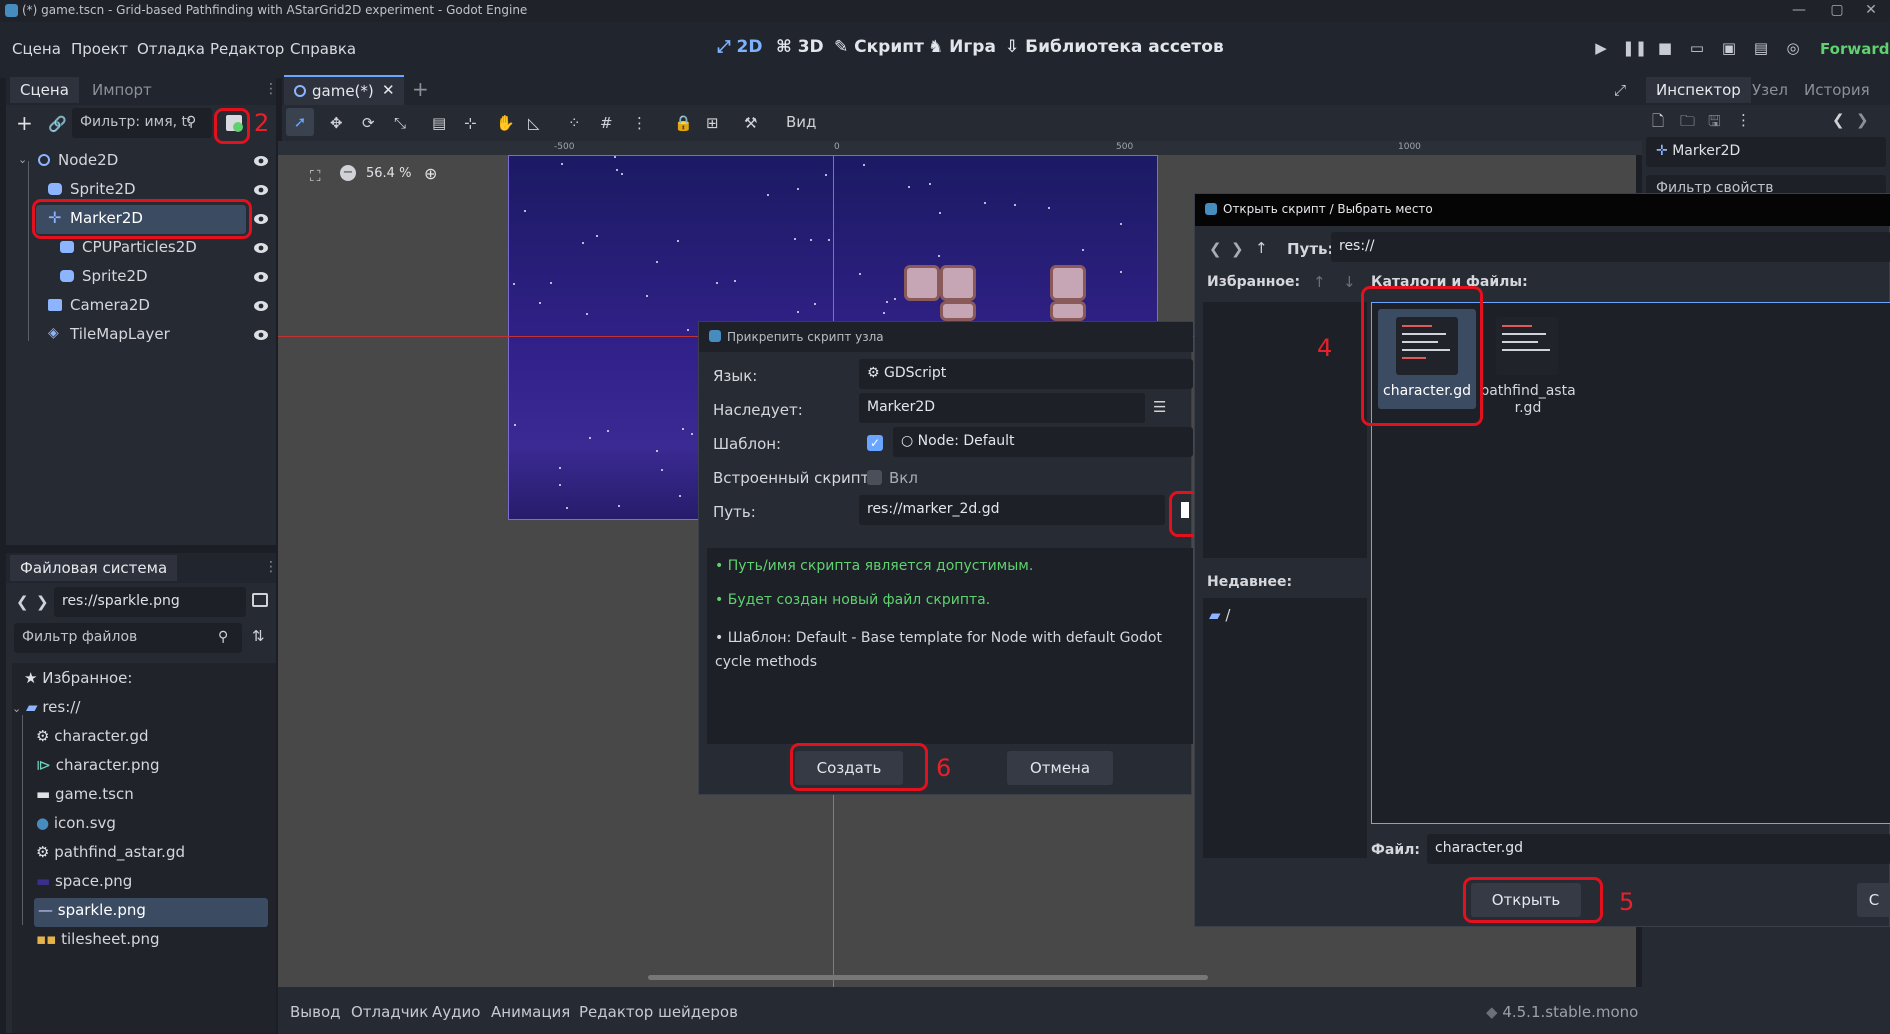 The width and height of the screenshot is (1890, 1034). What do you see at coordinates (683, 123) in the screenshot?
I see `lock-icon: 🔒` at bounding box center [683, 123].